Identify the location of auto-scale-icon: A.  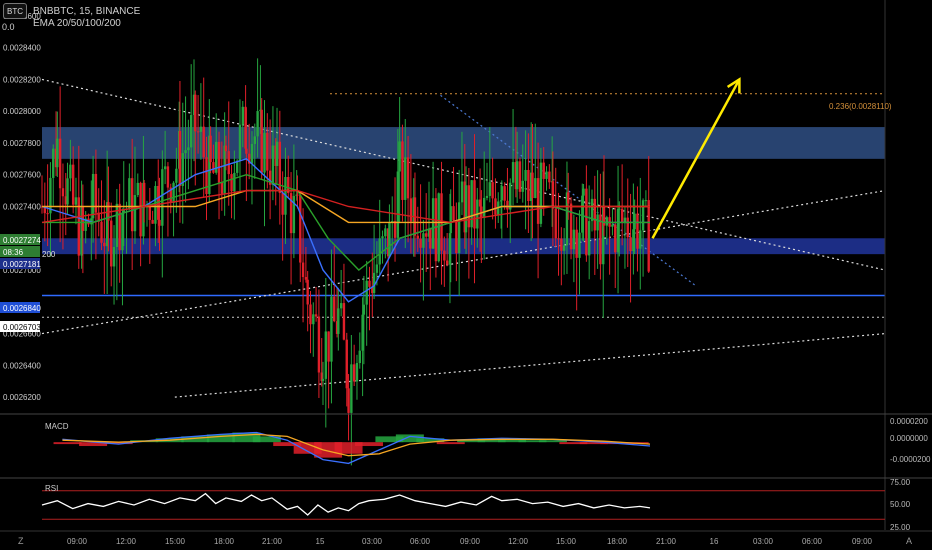
(909, 541).